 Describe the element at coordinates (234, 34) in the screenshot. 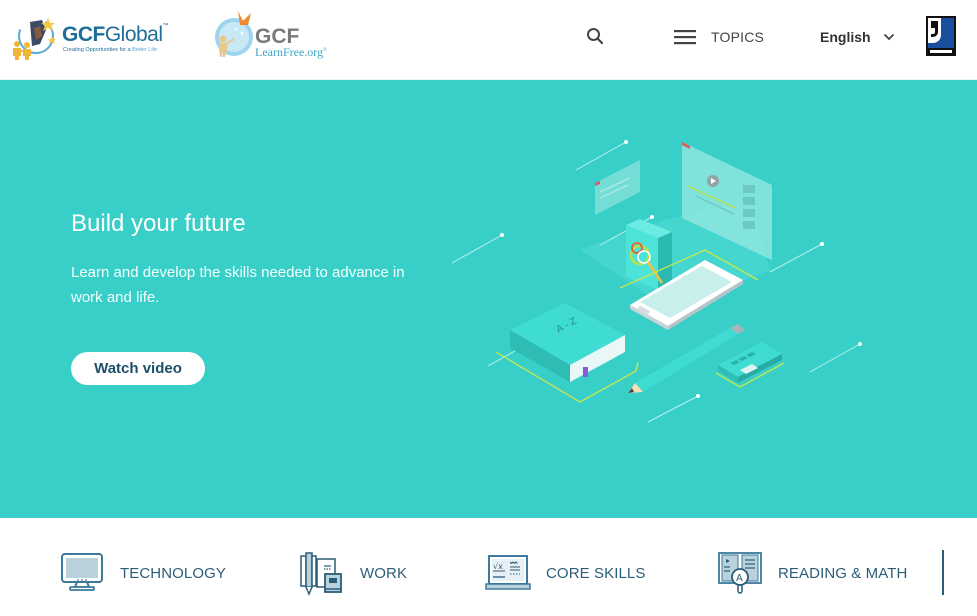

I see `learnfree-globe-icon` at that location.